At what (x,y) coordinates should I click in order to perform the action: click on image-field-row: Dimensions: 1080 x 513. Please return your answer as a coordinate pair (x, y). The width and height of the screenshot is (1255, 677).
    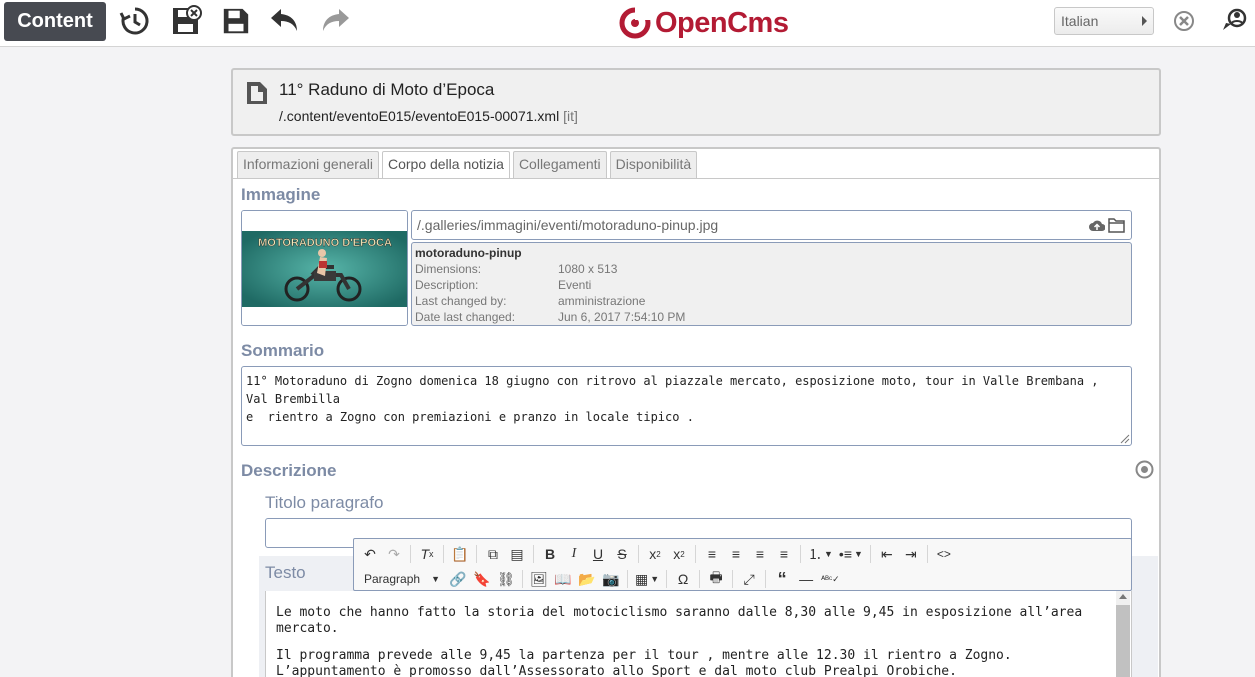
    Looking at the image, I should click on (773, 269).